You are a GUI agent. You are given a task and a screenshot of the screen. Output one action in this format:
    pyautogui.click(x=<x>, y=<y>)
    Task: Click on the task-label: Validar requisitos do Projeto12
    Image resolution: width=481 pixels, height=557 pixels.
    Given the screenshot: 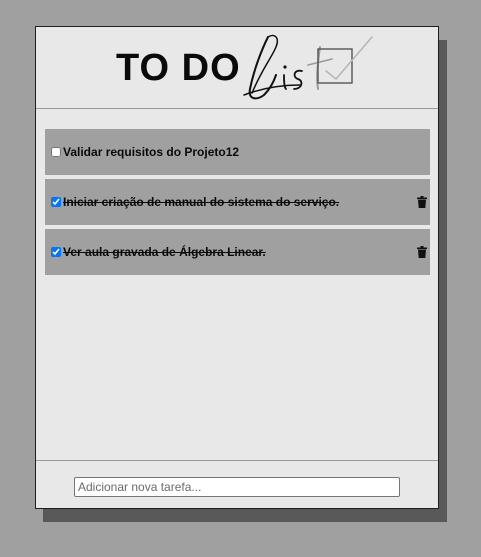 What is the action you would take?
    pyautogui.click(x=151, y=152)
    